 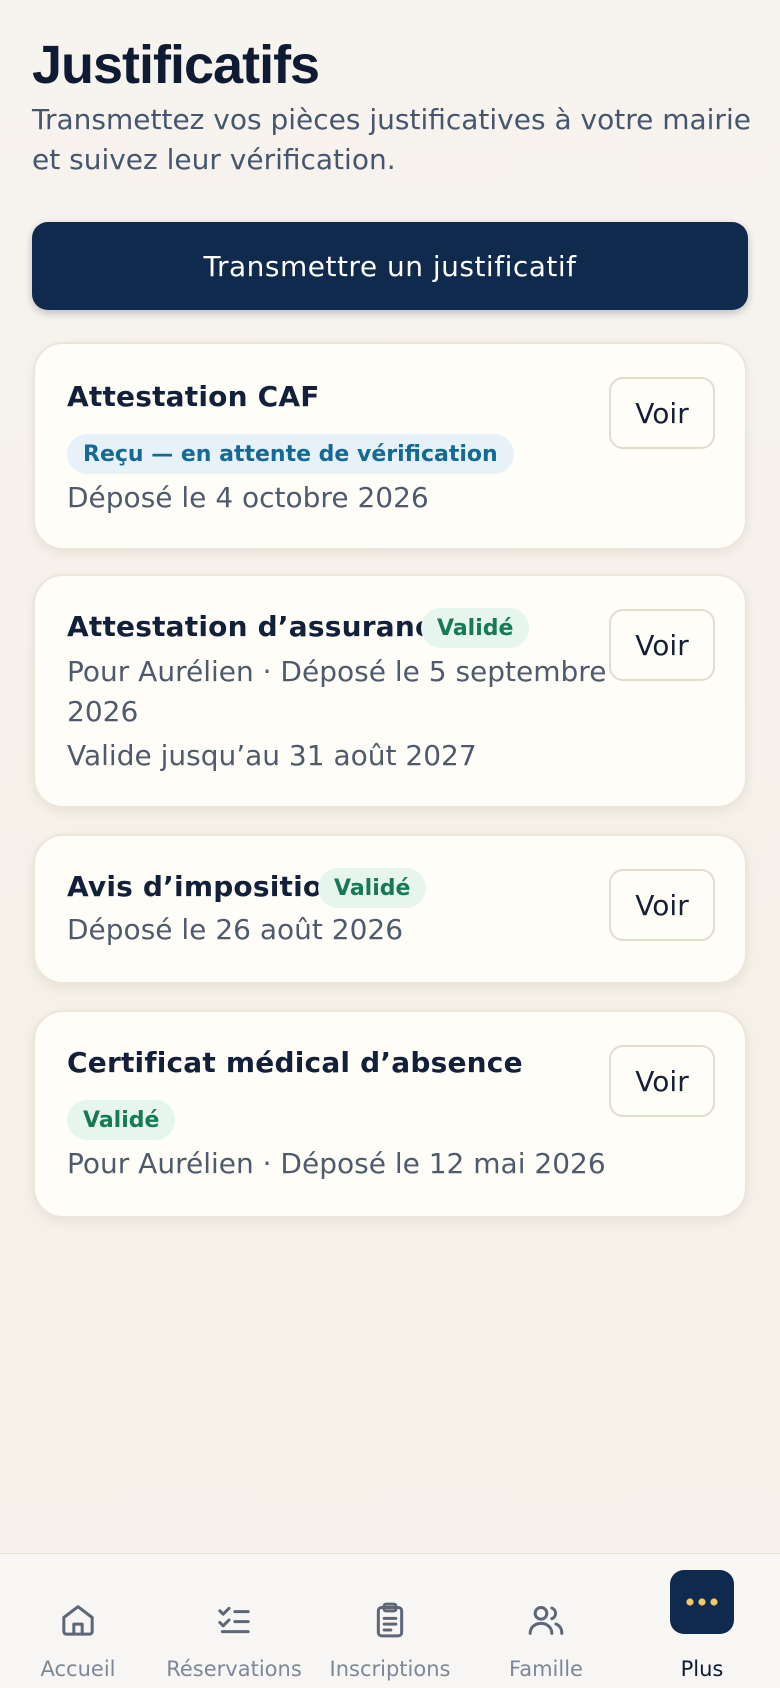 What do you see at coordinates (337, 671) in the screenshot?
I see `document-meta: Pour Aurélien · Déposé le 5 septembre` at bounding box center [337, 671].